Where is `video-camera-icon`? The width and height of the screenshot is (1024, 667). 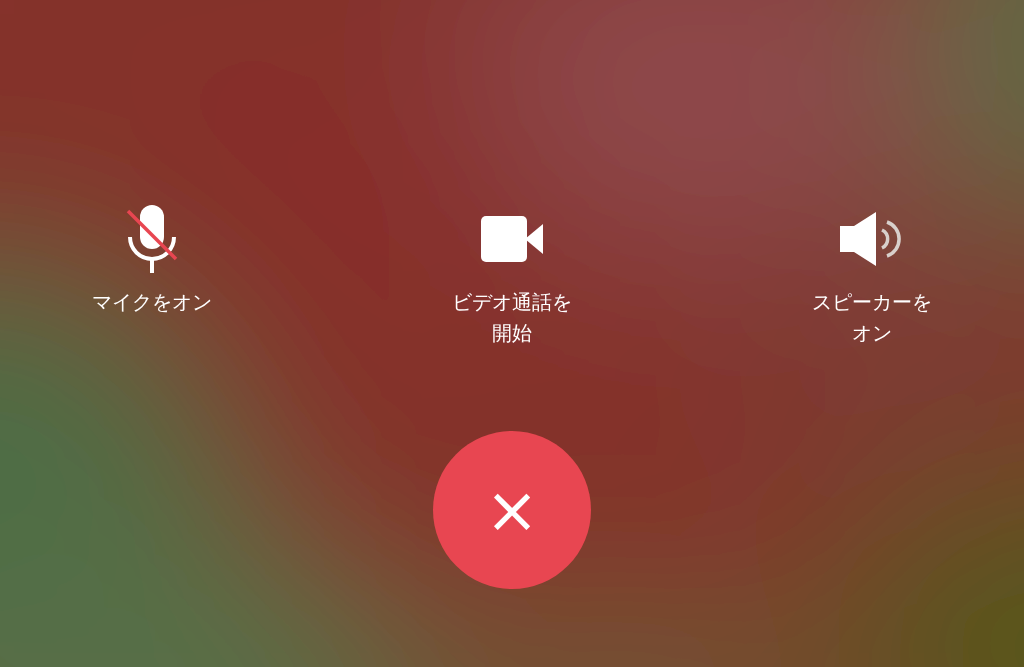 video-camera-icon is located at coordinates (512, 239).